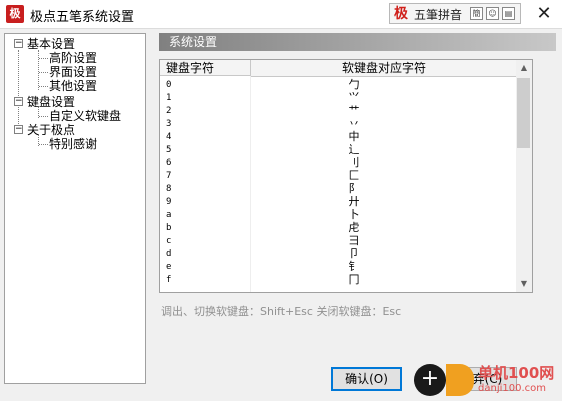 This screenshot has width=562, height=401. Describe the element at coordinates (73, 72) in the screenshot. I see `tree-item-interface-settings: 界面设置` at that location.